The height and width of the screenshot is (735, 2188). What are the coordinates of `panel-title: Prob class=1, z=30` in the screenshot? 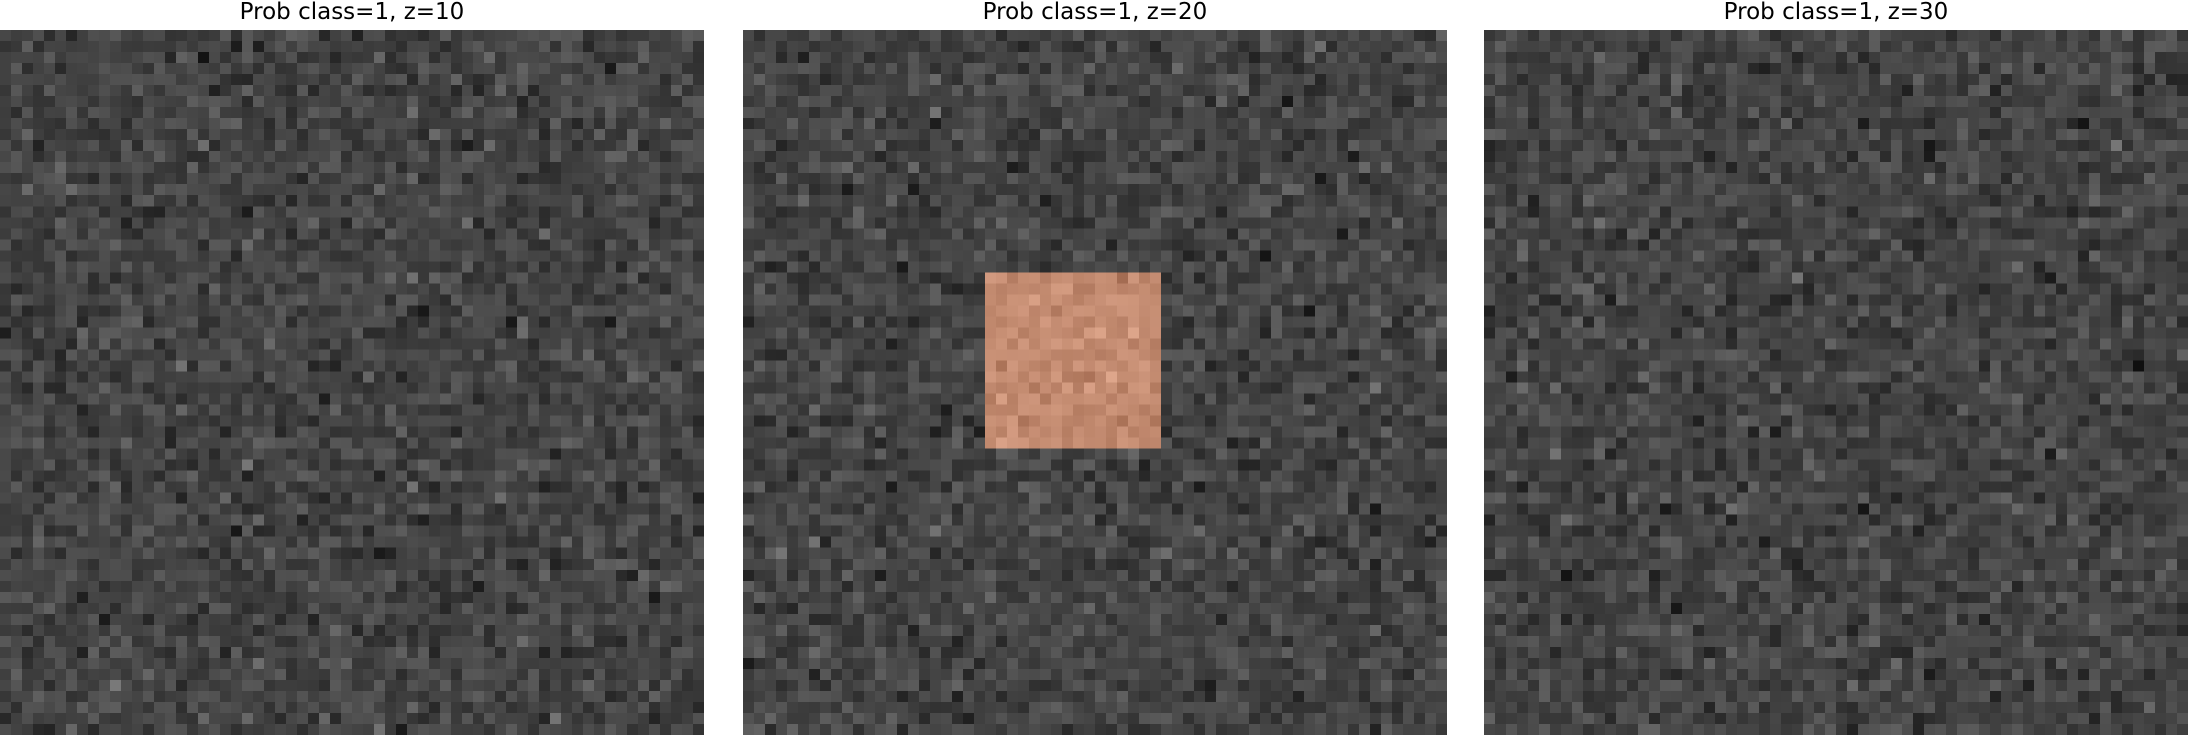 It's located at (1836, 12).